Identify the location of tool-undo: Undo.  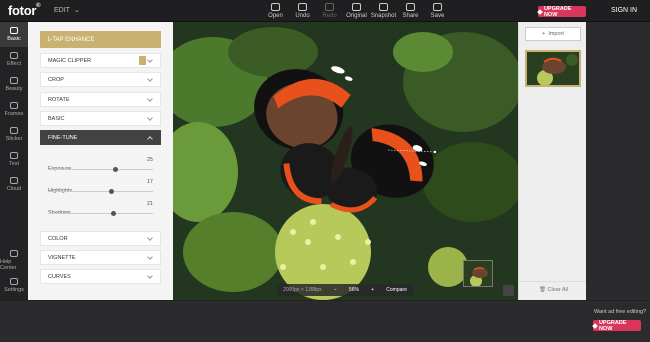
(302, 10).